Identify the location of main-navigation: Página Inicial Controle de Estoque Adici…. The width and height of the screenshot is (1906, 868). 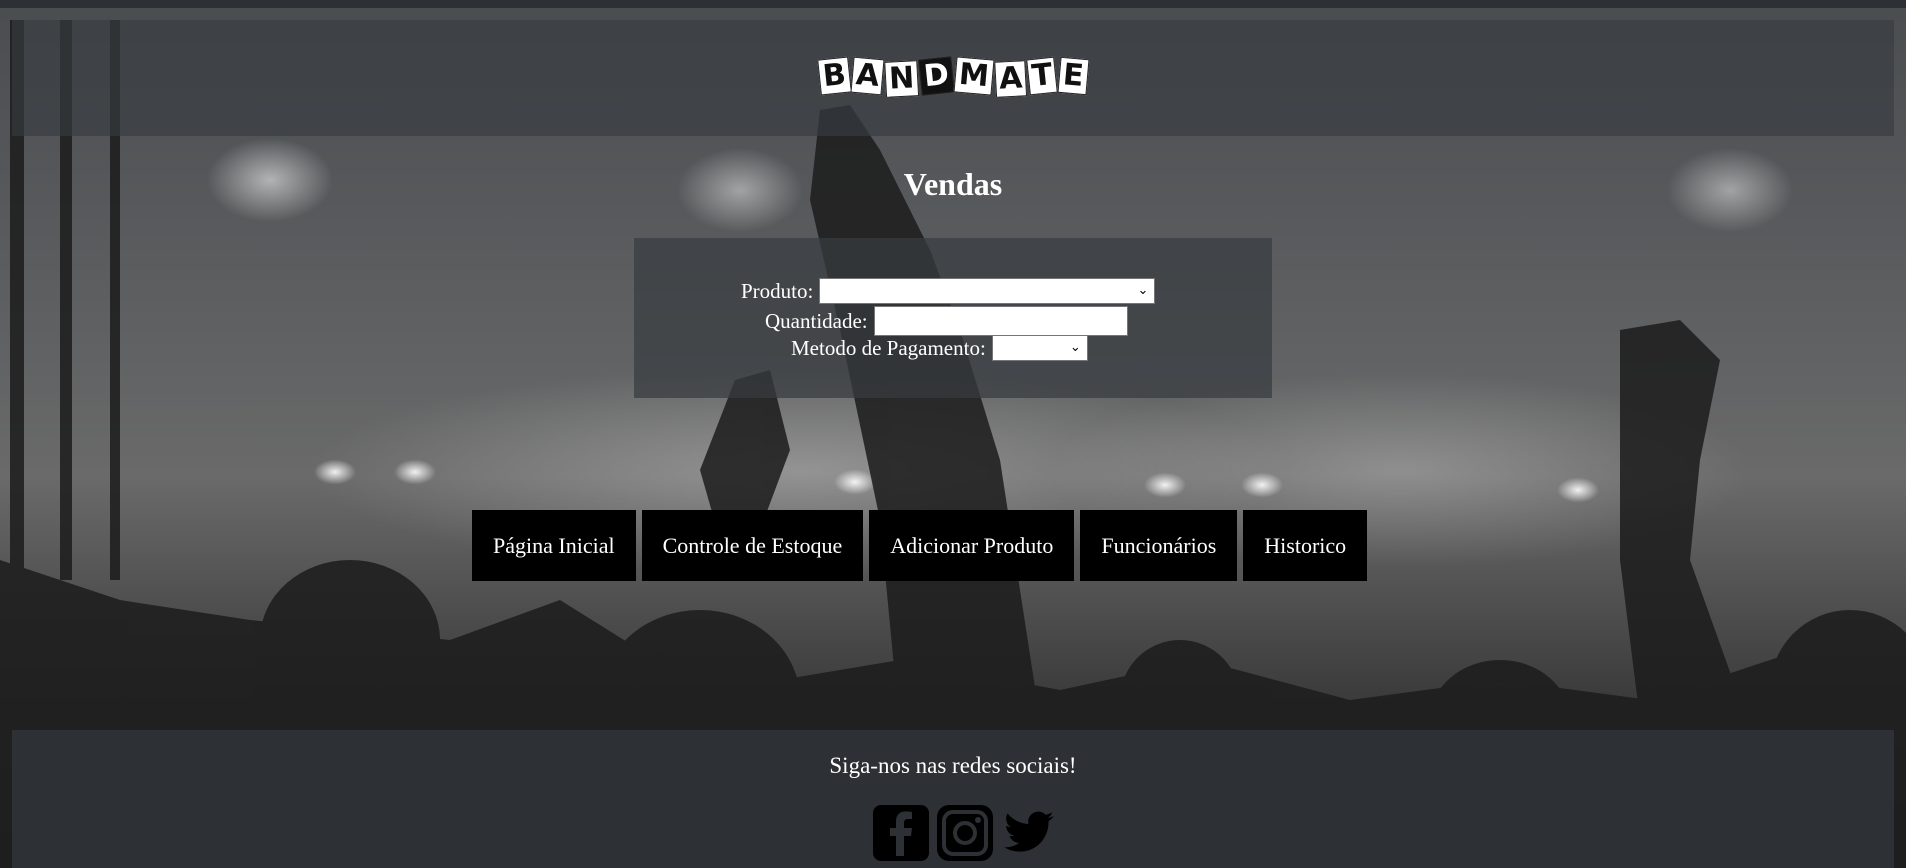
(920, 545).